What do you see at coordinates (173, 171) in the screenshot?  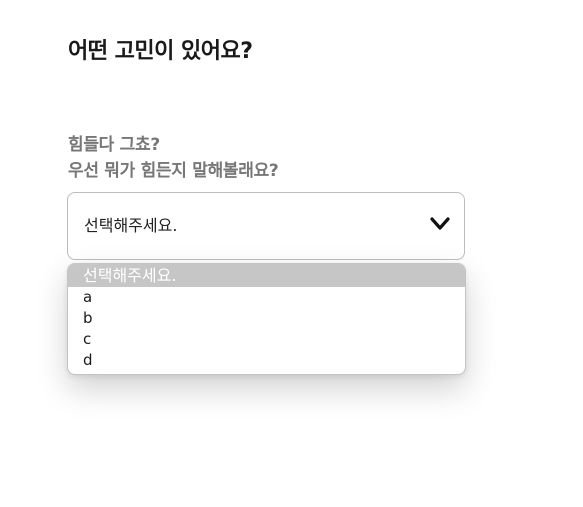 I see `question-line-2: 우선 뭐가 힘든지 말해볼래요?` at bounding box center [173, 171].